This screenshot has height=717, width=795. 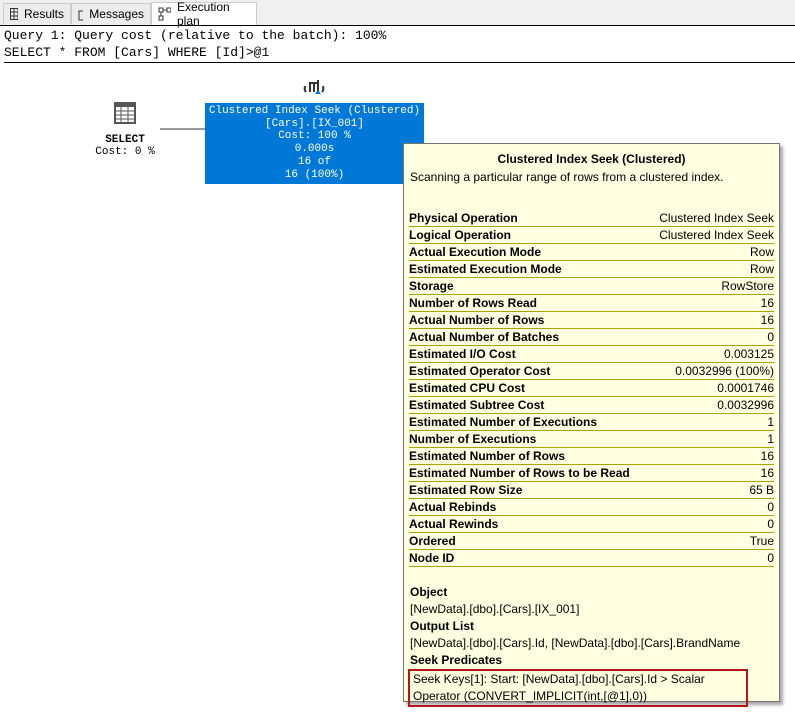 I want to click on property-row: Actual Number of Batches 0, so click(x=591, y=337).